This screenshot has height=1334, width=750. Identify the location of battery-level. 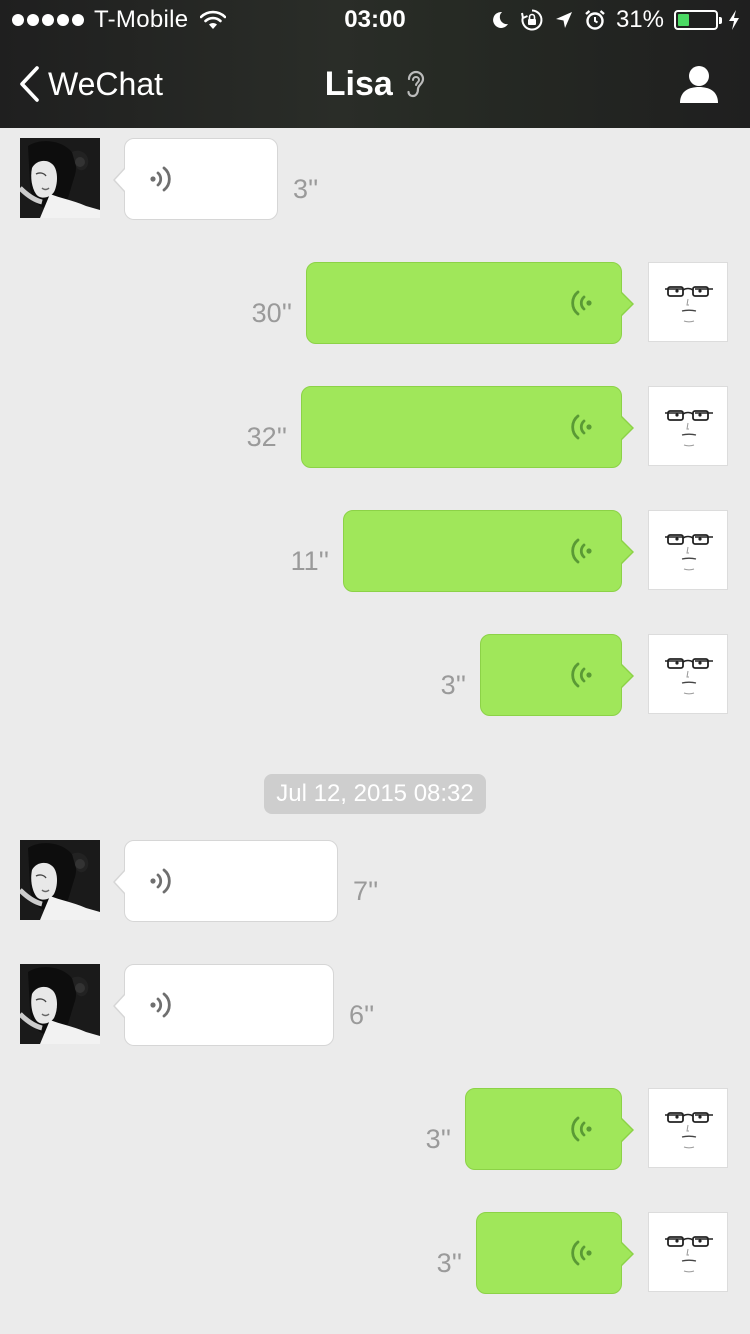
(683, 20).